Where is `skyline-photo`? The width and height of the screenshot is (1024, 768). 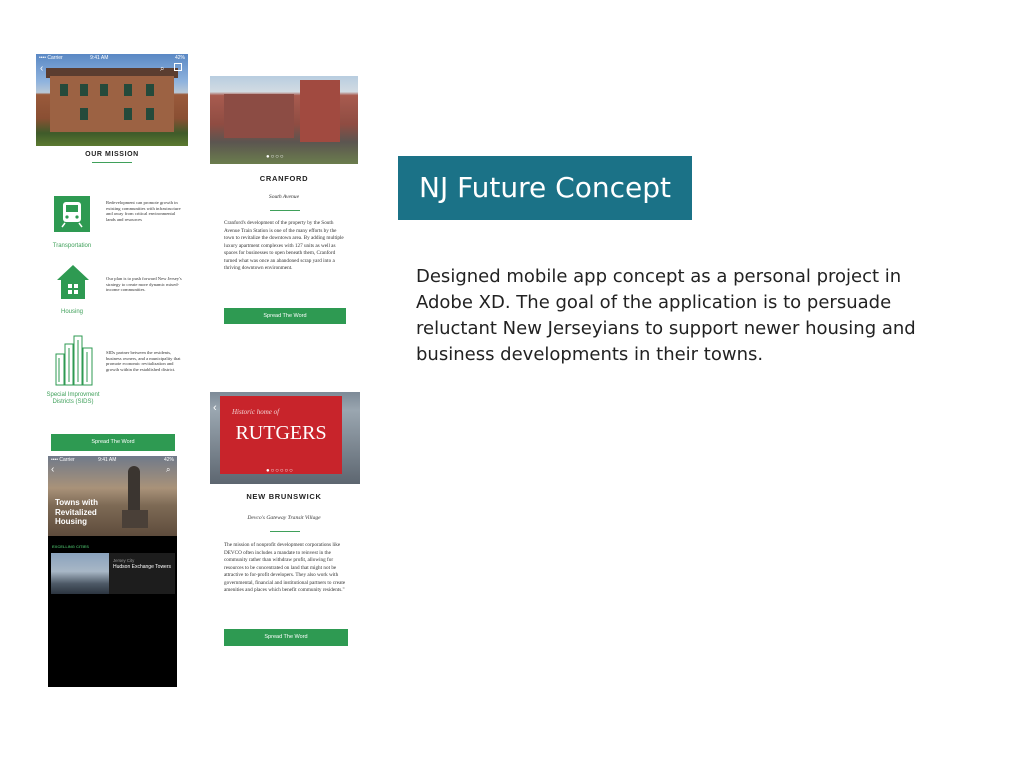 skyline-photo is located at coordinates (80, 573).